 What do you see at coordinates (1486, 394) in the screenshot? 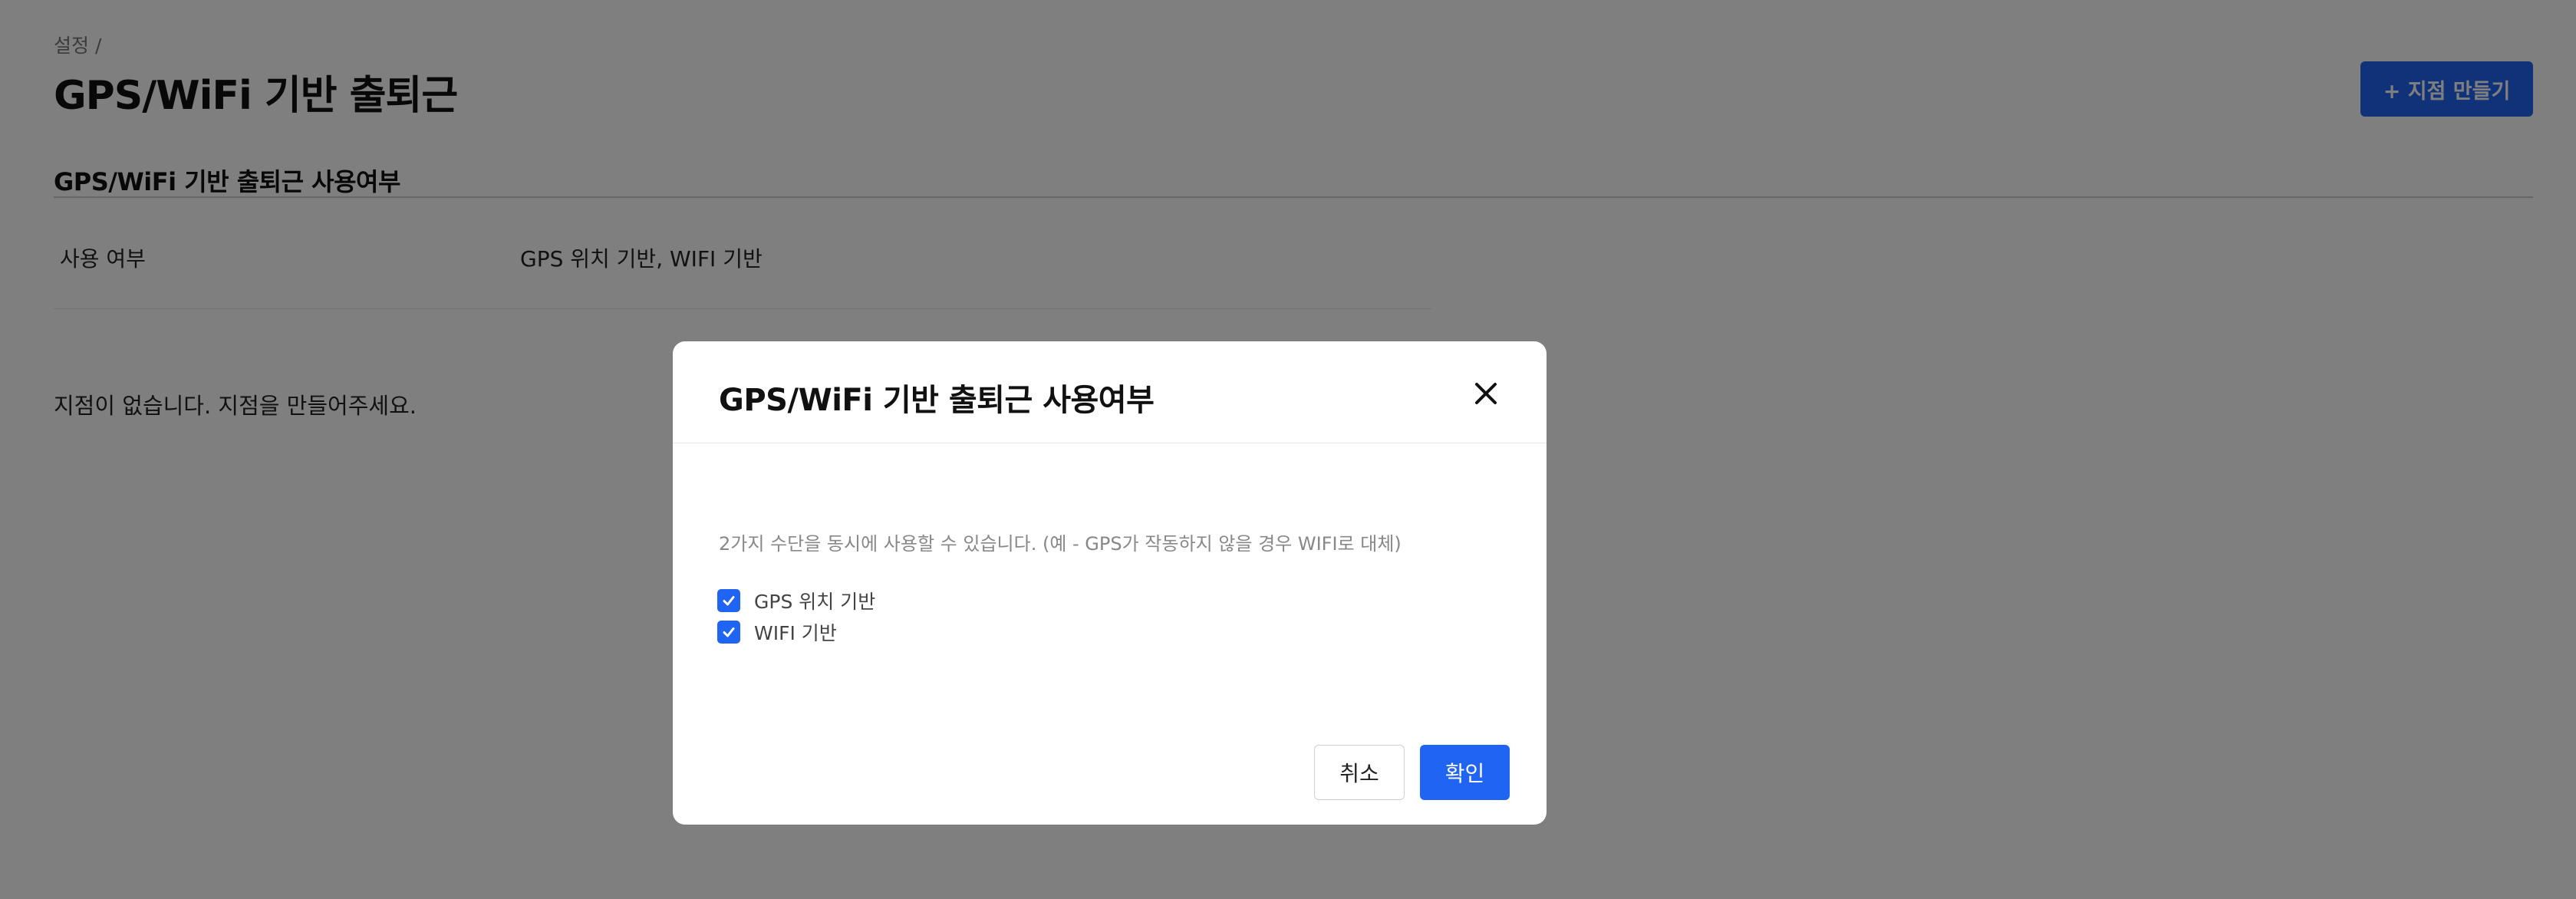
I see `close-icon` at bounding box center [1486, 394].